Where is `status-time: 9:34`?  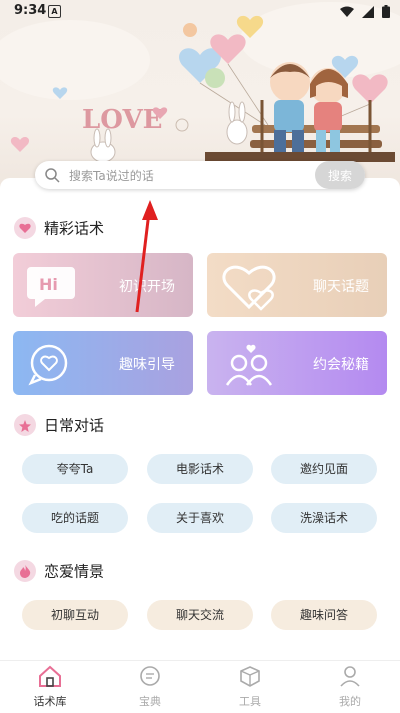
status-time: 9:34 is located at coordinates (30, 10).